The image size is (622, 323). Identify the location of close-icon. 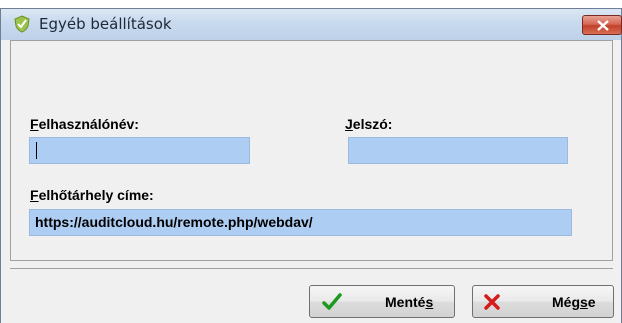
(603, 25).